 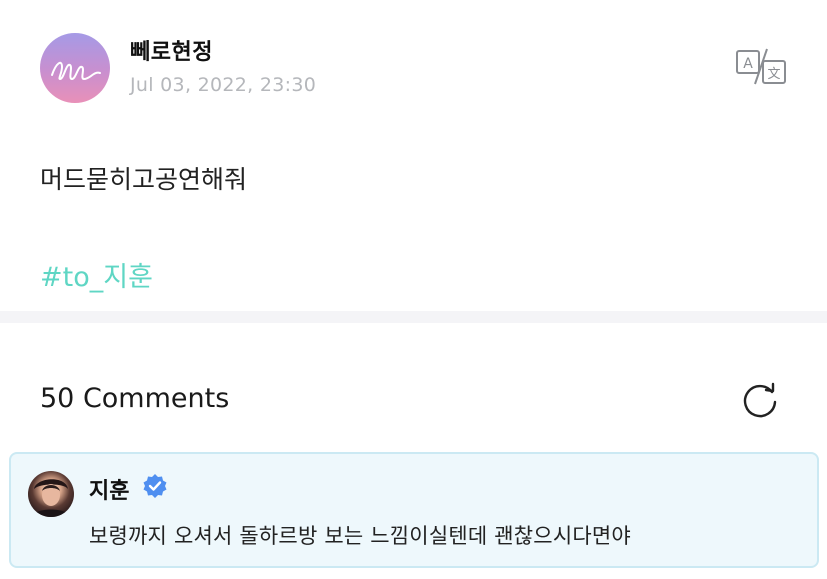 What do you see at coordinates (135, 398) in the screenshot?
I see `comments-count: 50 Comments` at bounding box center [135, 398].